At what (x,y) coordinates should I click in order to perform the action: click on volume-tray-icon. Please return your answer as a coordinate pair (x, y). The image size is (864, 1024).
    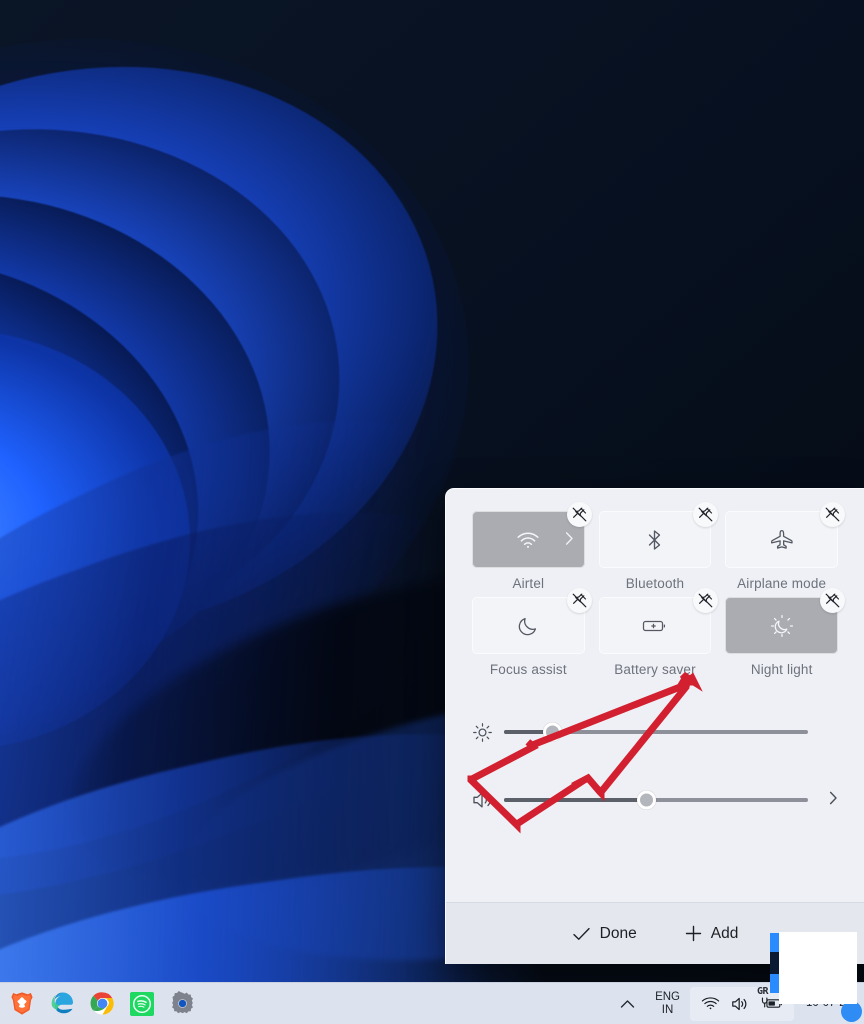
    Looking at the image, I should click on (740, 1004).